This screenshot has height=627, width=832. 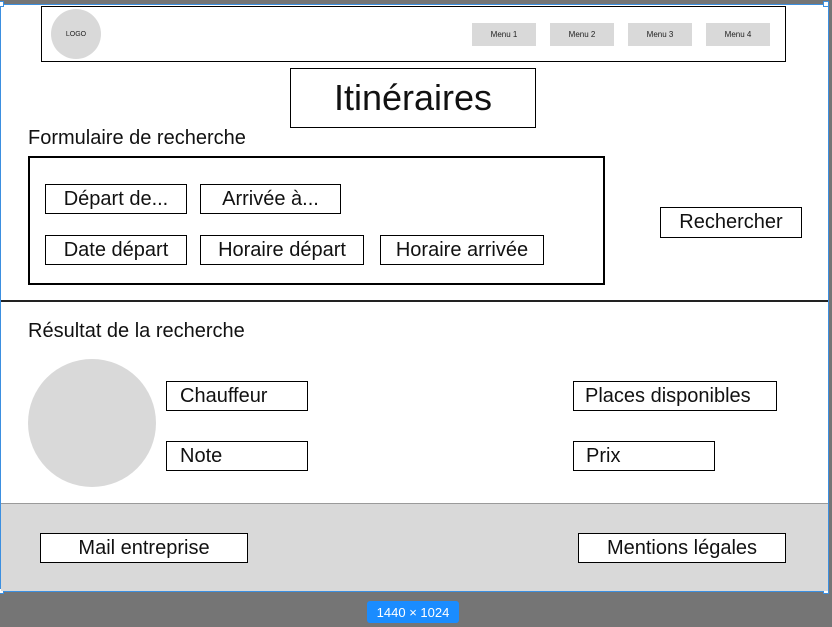 What do you see at coordinates (413, 34) in the screenshot?
I see `header-bar: LOGO Menu 1 Menu 2 Menu 3 Menu 4` at bounding box center [413, 34].